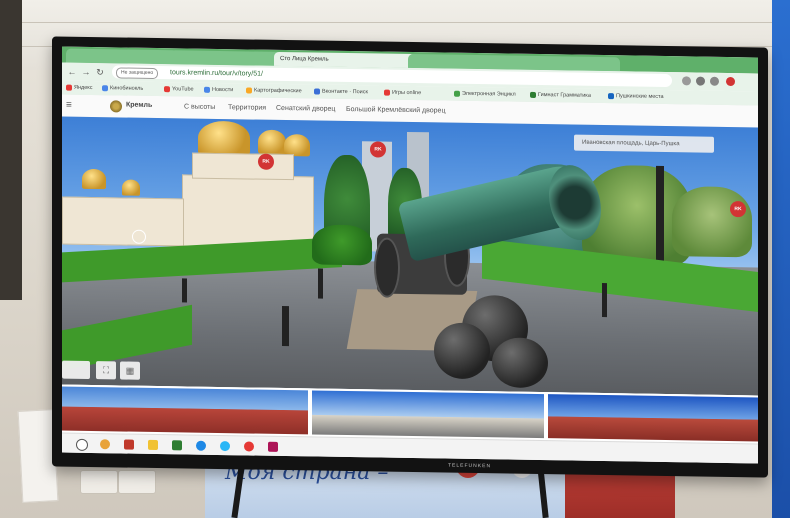  What do you see at coordinates (86, 72) in the screenshot?
I see `forward-arrow-icon: →` at bounding box center [86, 72].